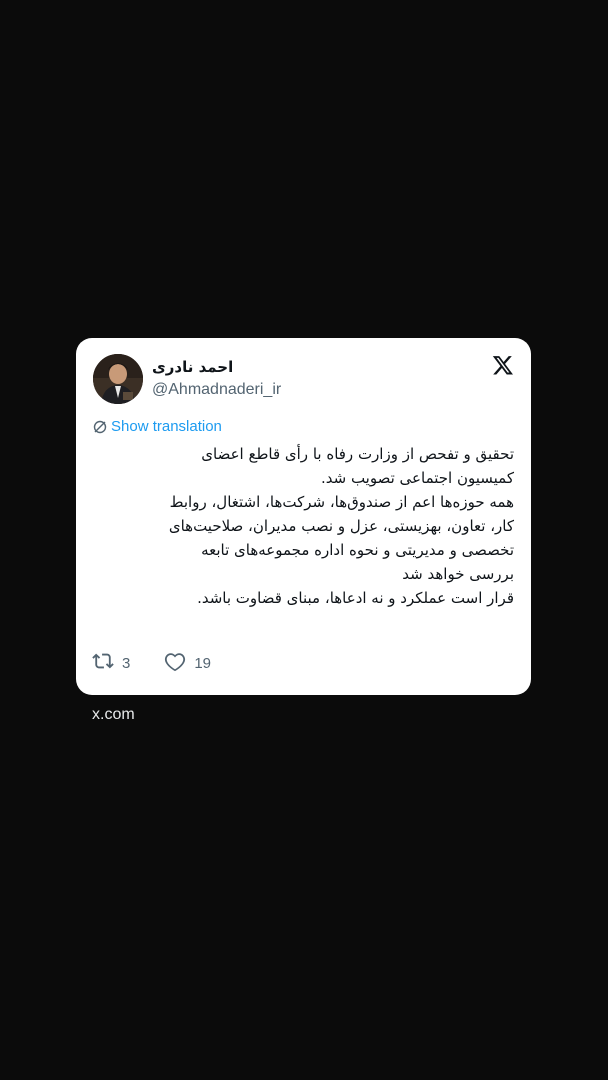 Image resolution: width=608 pixels, height=1080 pixels. What do you see at coordinates (503, 365) in the screenshot?
I see `x-logo-icon` at bounding box center [503, 365].